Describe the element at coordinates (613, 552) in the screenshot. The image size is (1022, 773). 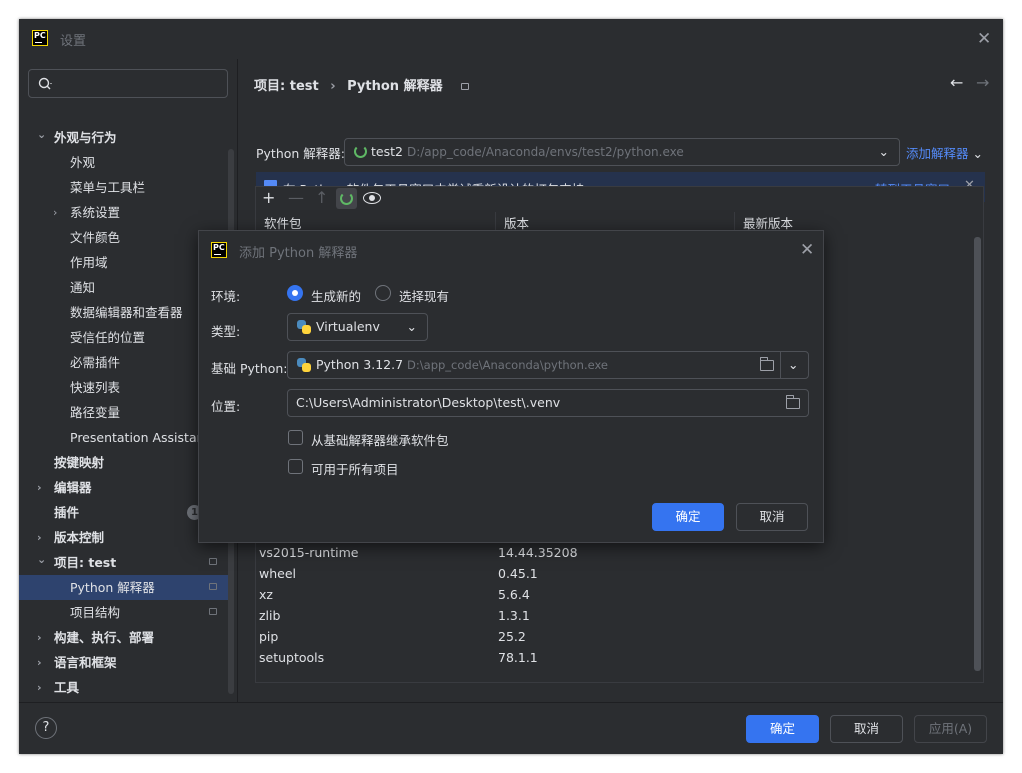
I see `table-row: vs2015-runtime 14.44.35208` at that location.